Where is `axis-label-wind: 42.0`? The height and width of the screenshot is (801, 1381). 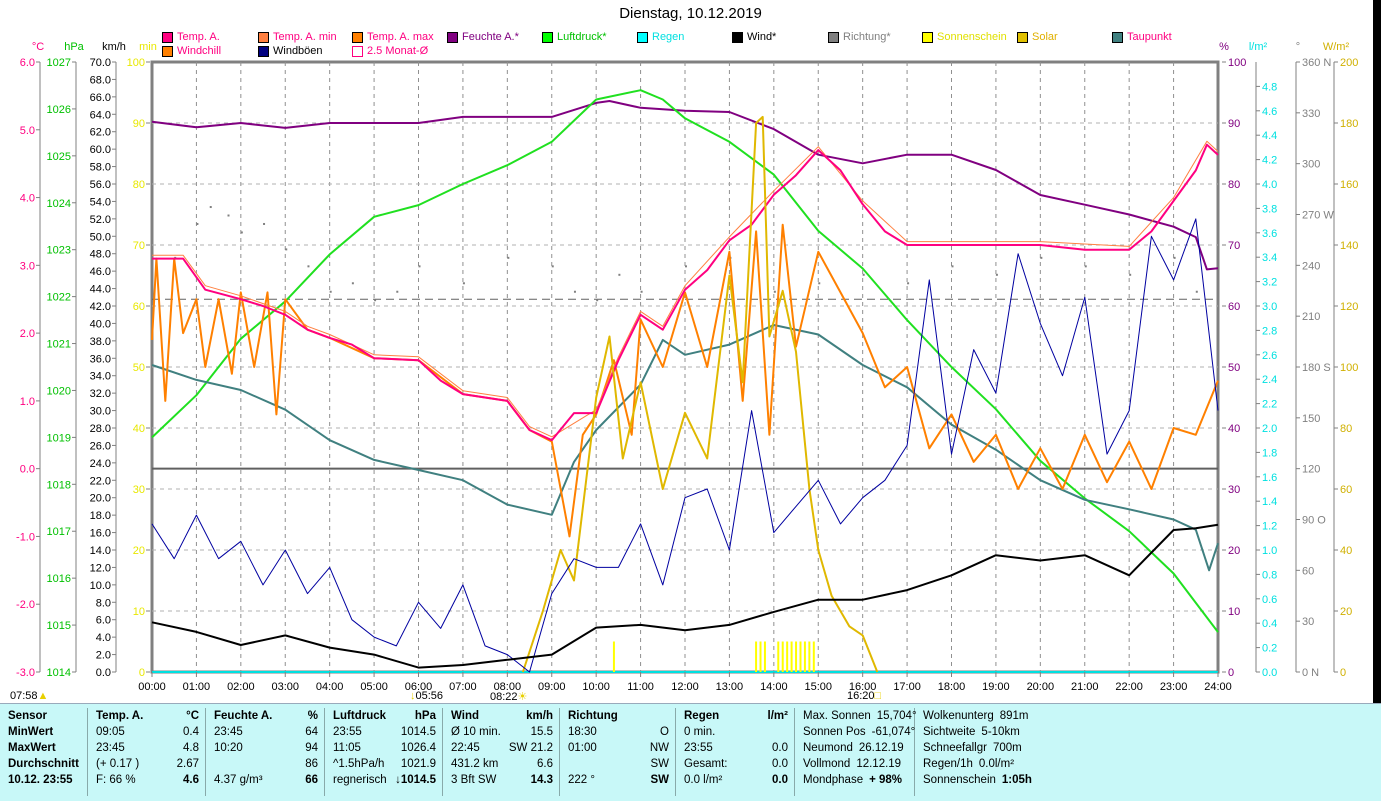
axis-label-wind: 42.0 is located at coordinates (100, 307).